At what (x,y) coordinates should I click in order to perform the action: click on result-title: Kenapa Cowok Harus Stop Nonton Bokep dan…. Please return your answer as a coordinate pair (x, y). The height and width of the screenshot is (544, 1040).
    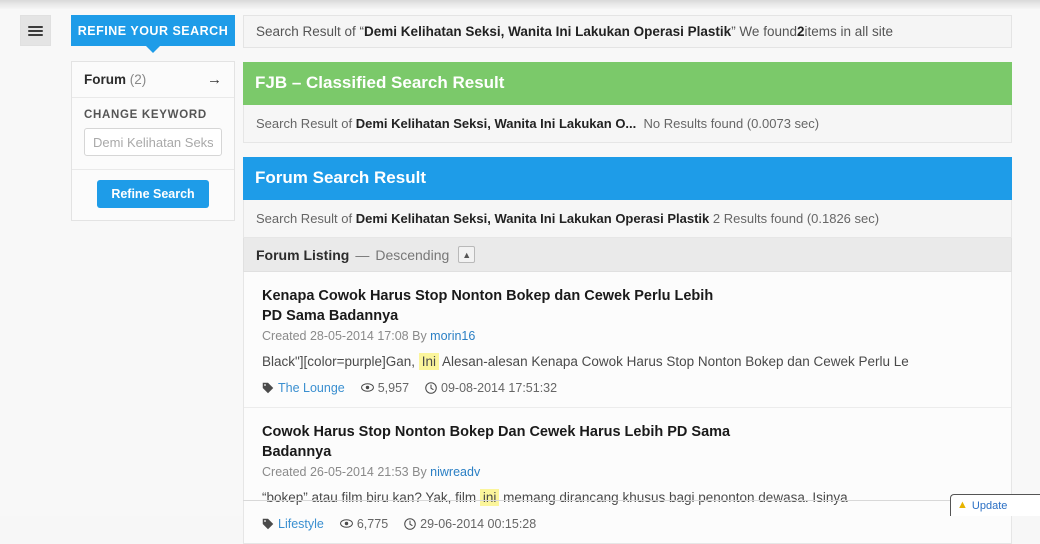
    Looking at the image, I should click on (497, 306).